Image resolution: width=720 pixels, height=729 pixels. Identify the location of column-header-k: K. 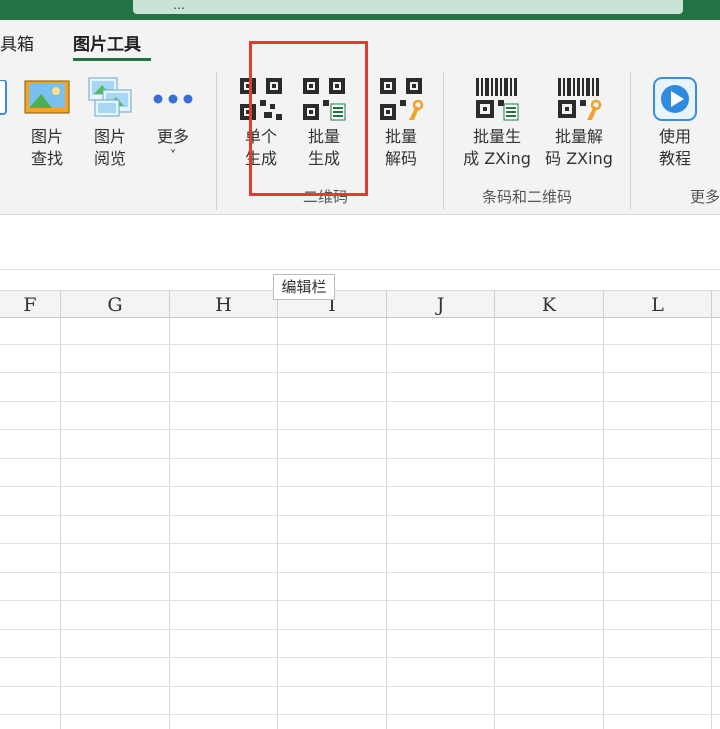
(549, 304).